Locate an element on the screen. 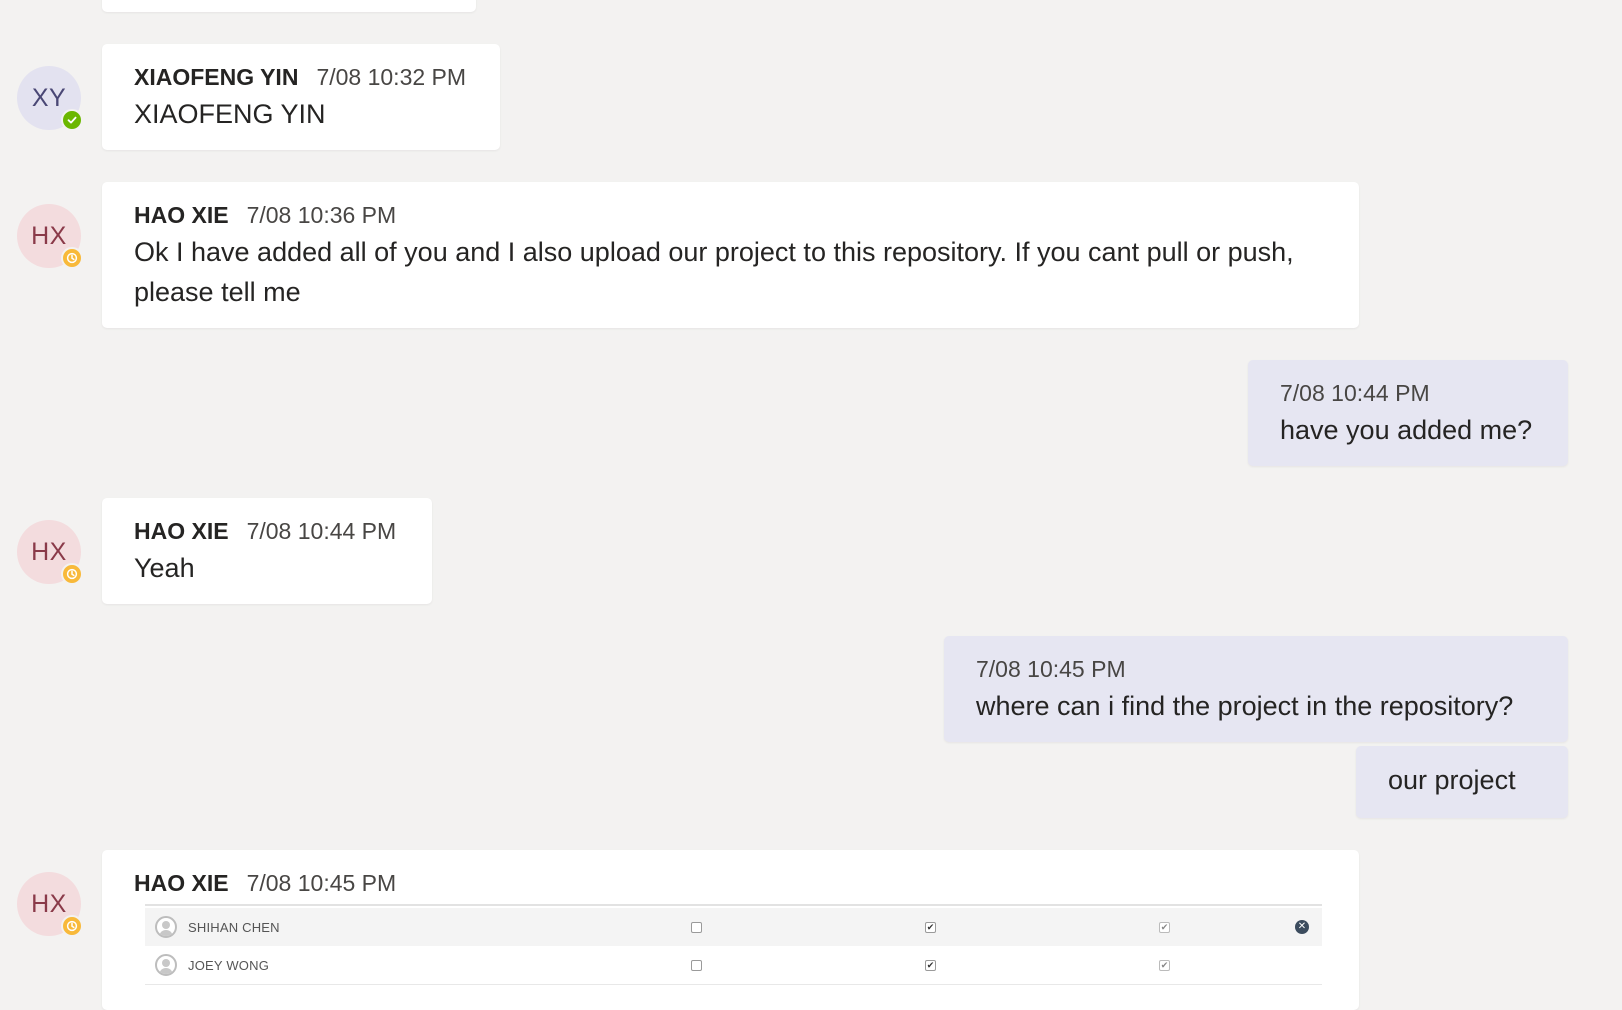 The image size is (1622, 1010). message-header: 7/08 10:45 PM is located at coordinates (1256, 669).